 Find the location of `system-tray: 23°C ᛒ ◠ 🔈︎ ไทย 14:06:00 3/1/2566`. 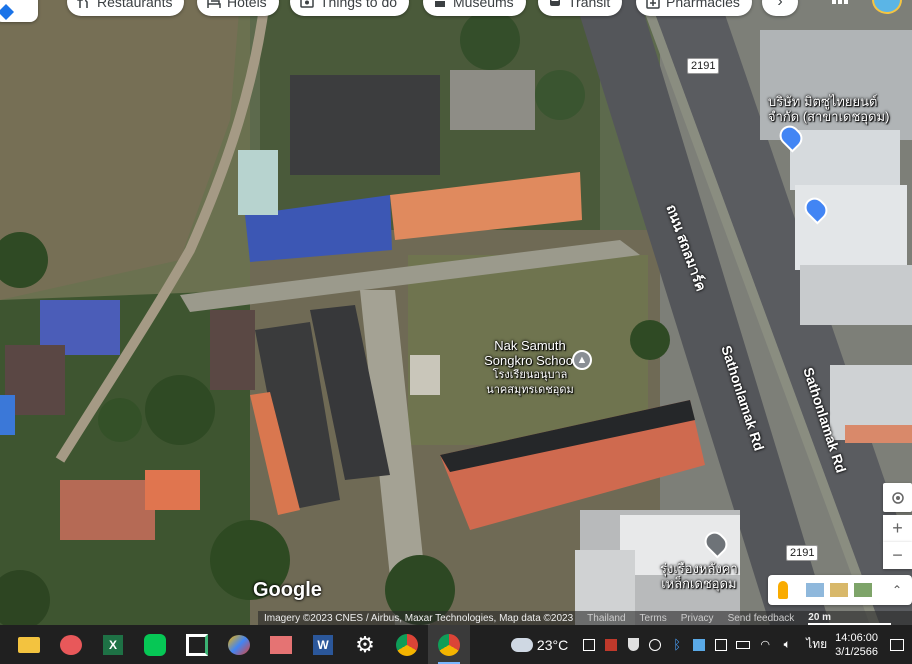

system-tray: 23°C ᛒ ◠ 🔈︎ ไทย 14:06:00 3/1/2566 is located at coordinates (711, 644).